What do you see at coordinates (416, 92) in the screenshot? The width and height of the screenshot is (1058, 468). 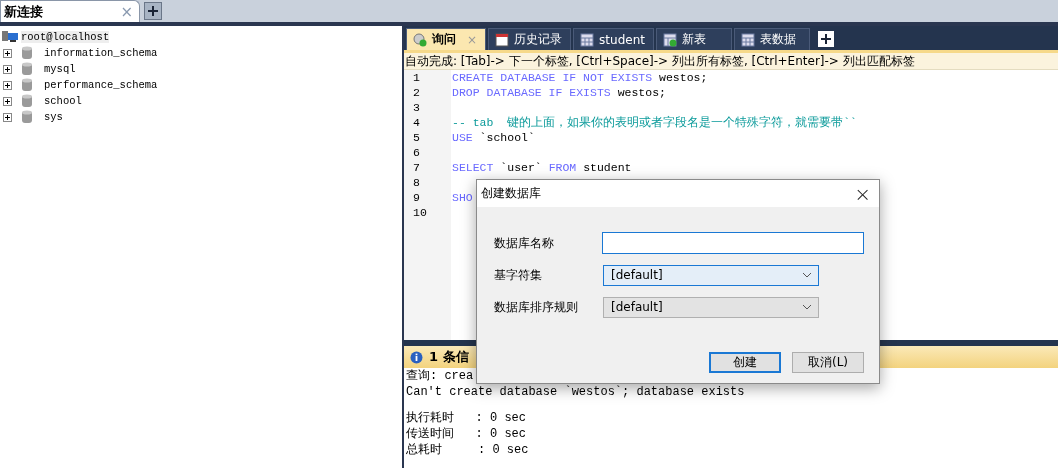 I see `line-number: 2` at bounding box center [416, 92].